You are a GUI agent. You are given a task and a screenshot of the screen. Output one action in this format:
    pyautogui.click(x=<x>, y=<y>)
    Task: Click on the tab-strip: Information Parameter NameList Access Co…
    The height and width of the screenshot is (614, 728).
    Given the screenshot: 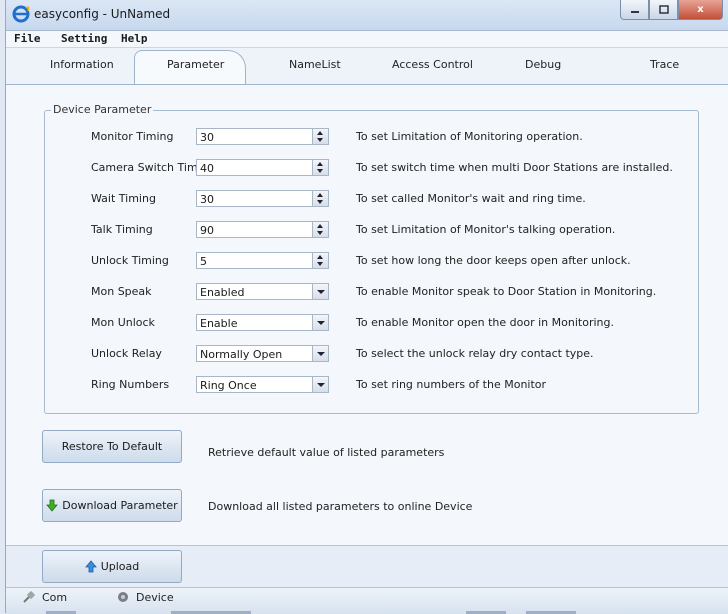 What is the action you would take?
    pyautogui.click(x=367, y=66)
    